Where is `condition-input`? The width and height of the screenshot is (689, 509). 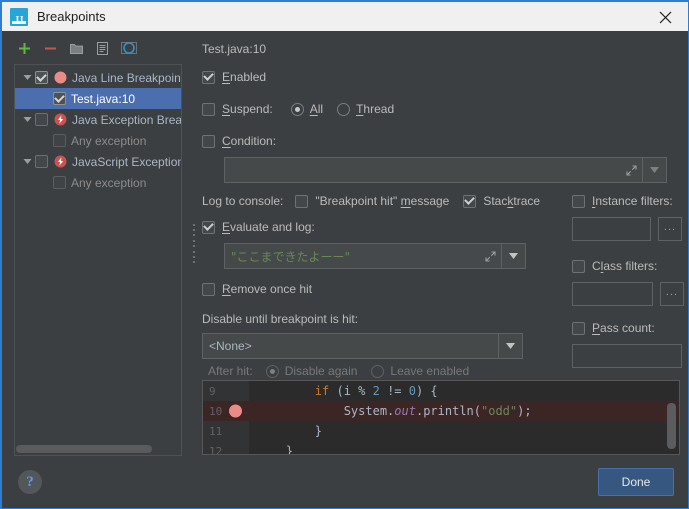 condition-input is located at coordinates (433, 170).